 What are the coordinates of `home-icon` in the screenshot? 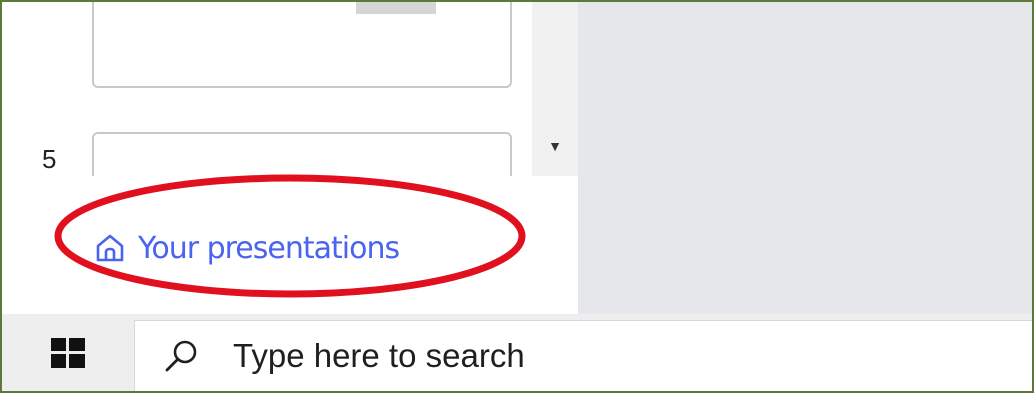 It's located at (110, 248).